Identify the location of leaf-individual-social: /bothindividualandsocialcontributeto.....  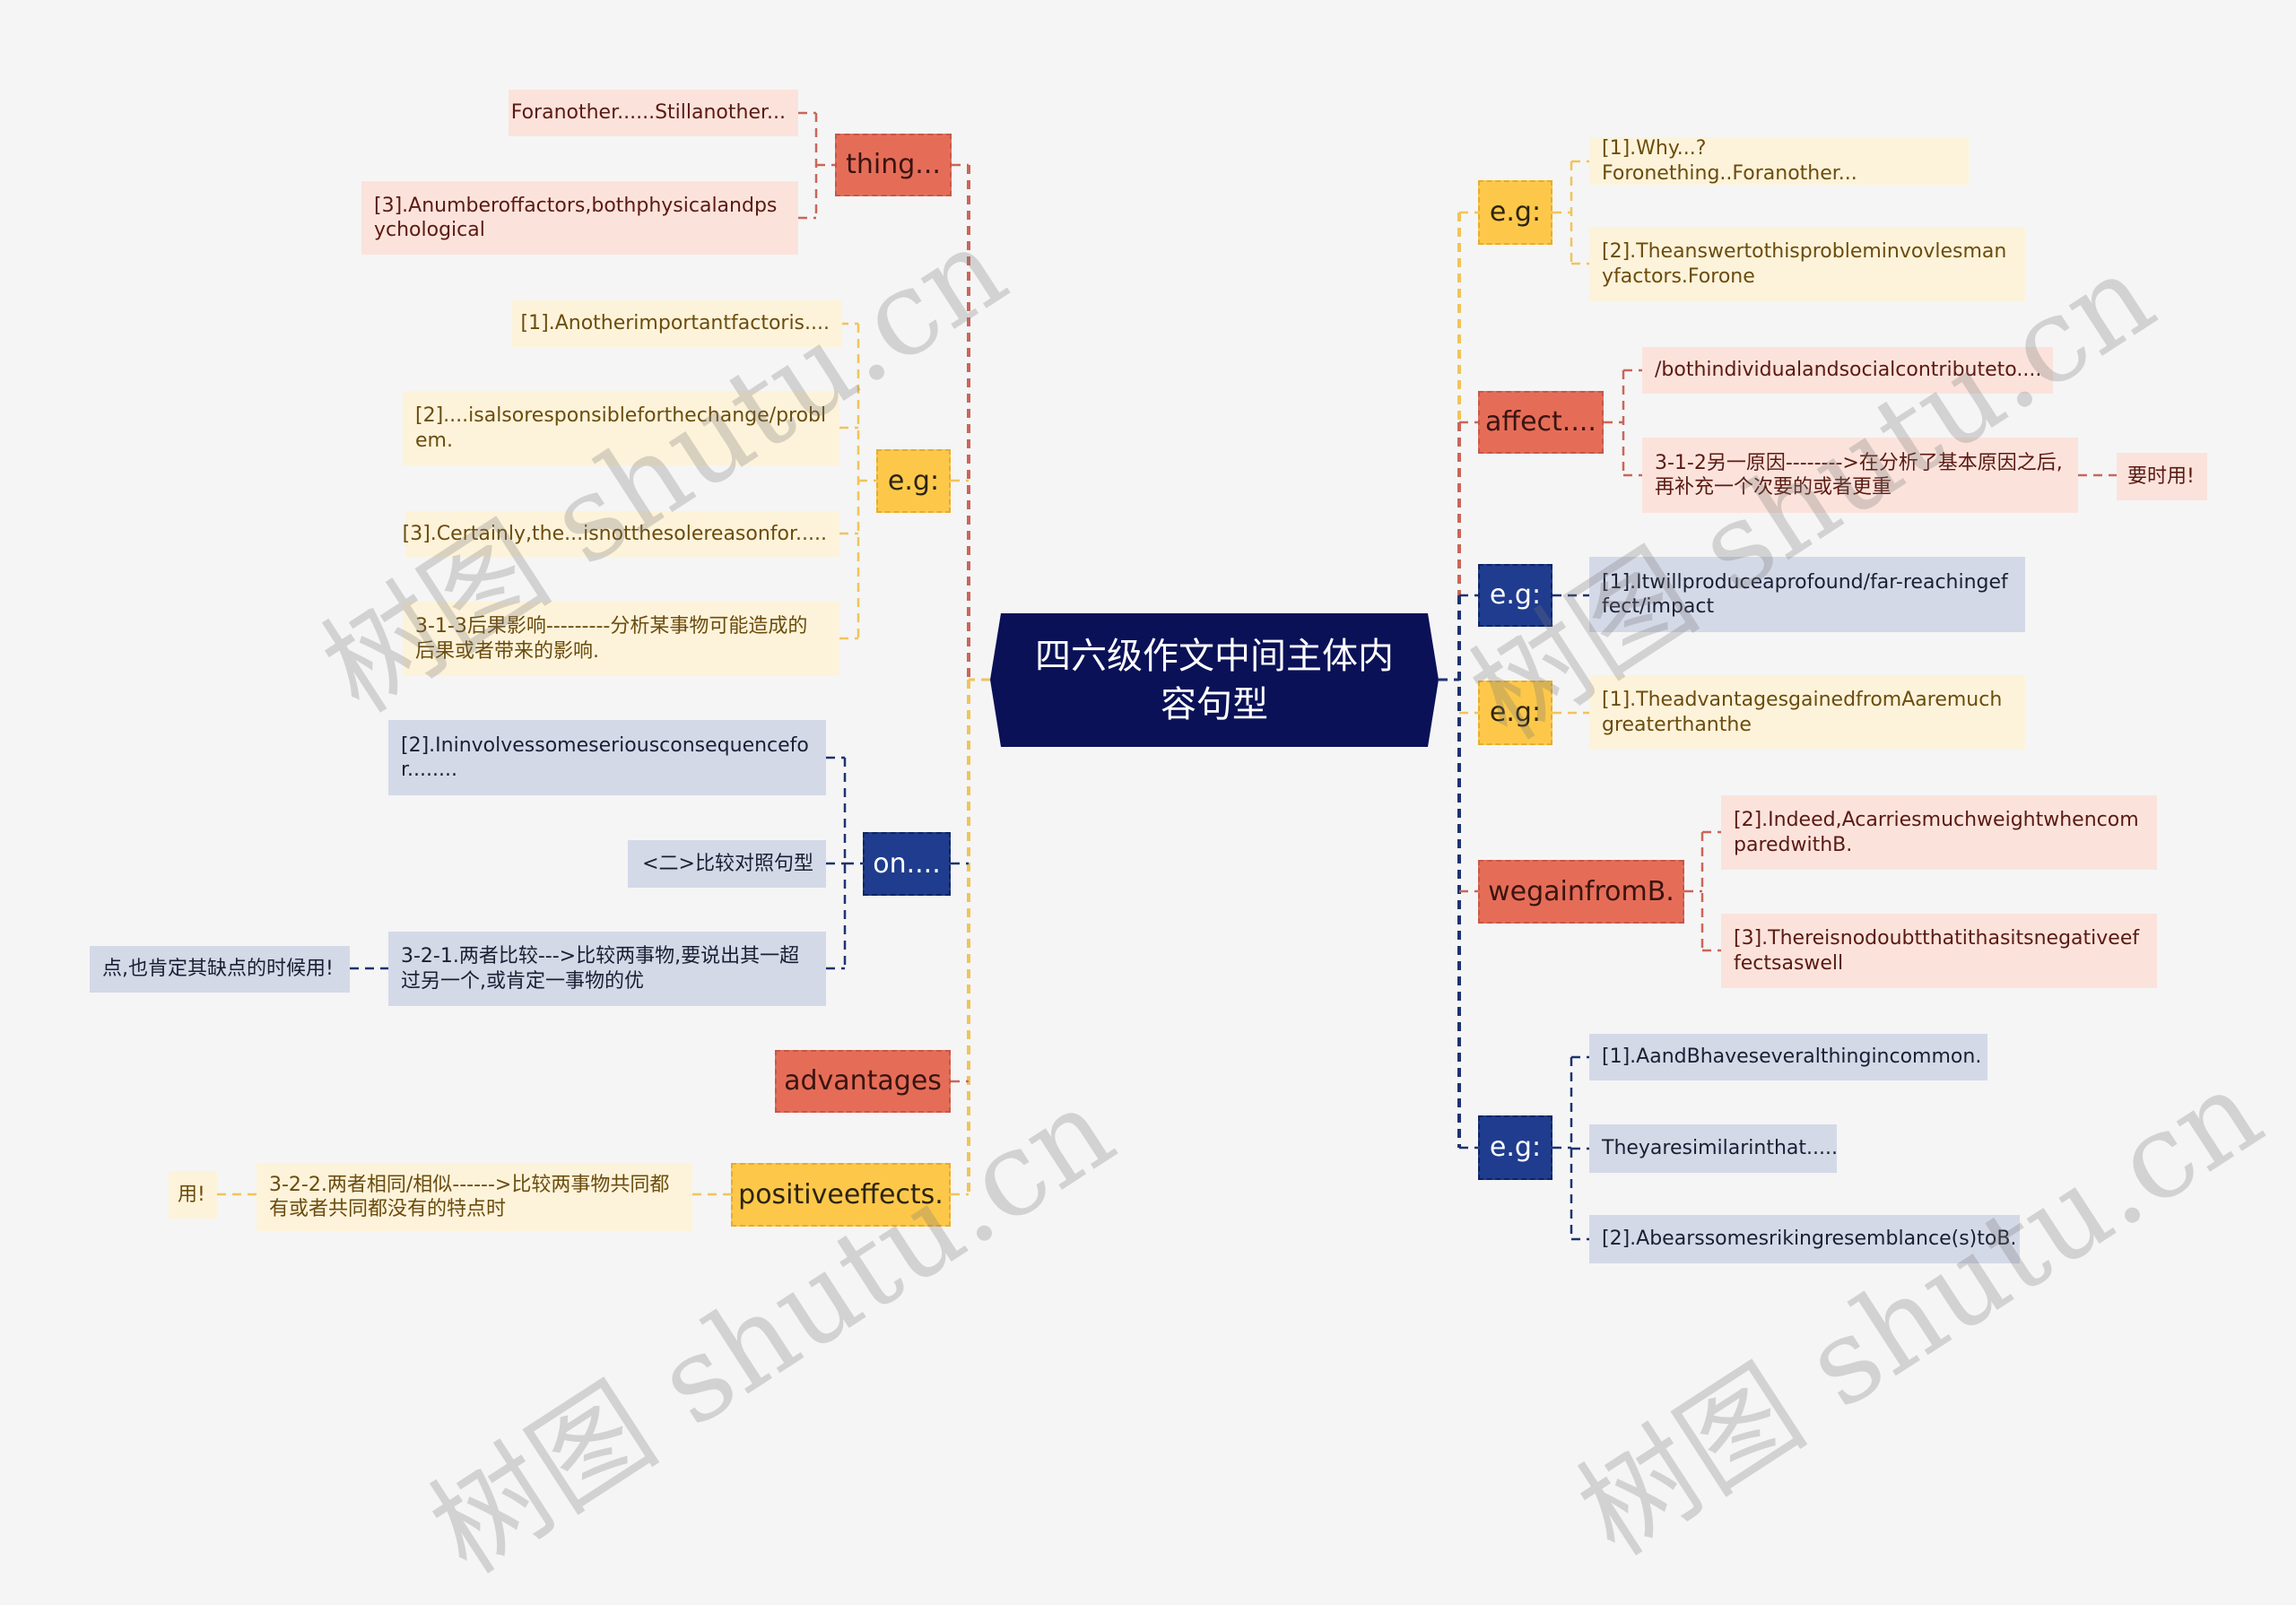
(1847, 370).